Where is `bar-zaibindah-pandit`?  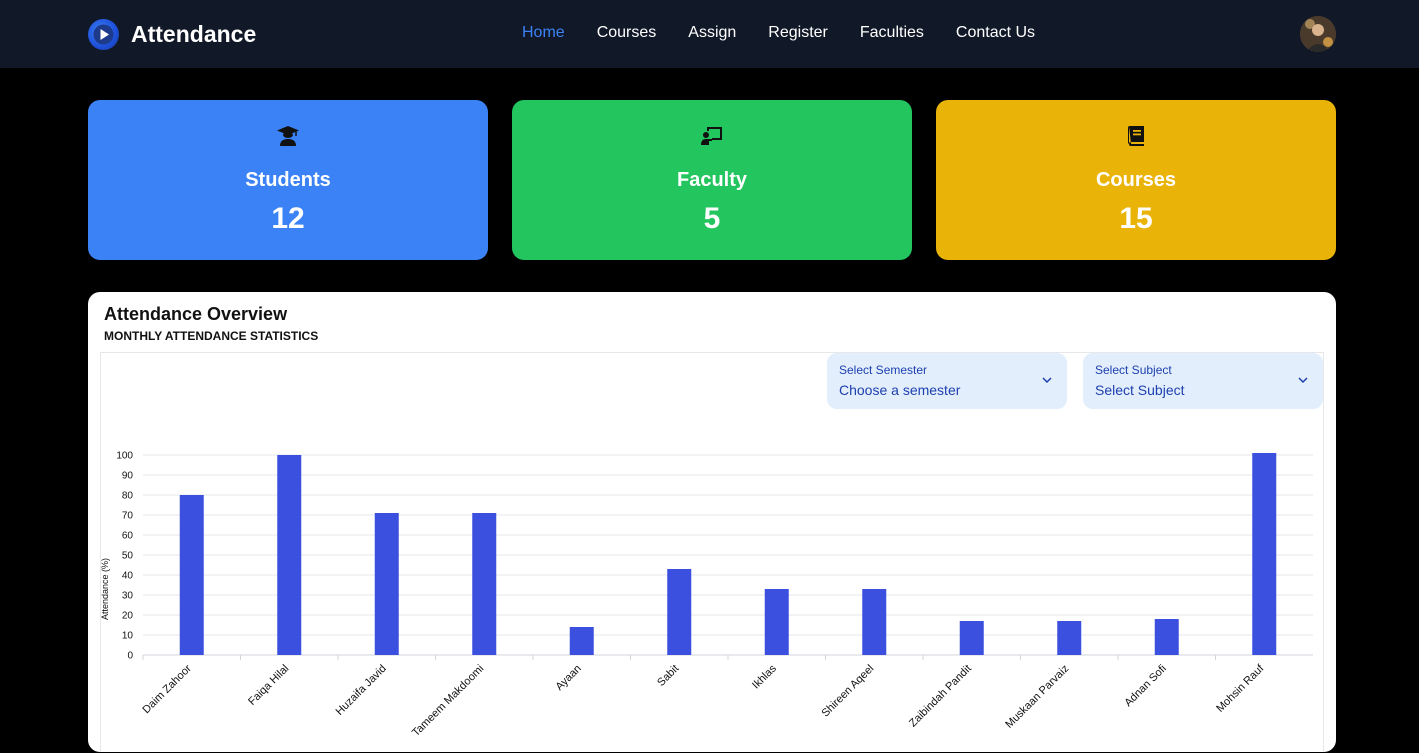 bar-zaibindah-pandit is located at coordinates (971, 638).